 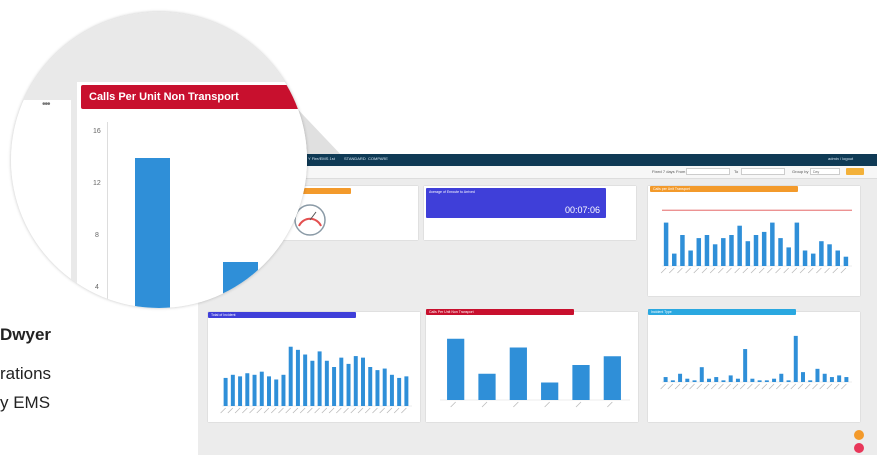 I want to click on fab-help-button, so click(x=859, y=435).